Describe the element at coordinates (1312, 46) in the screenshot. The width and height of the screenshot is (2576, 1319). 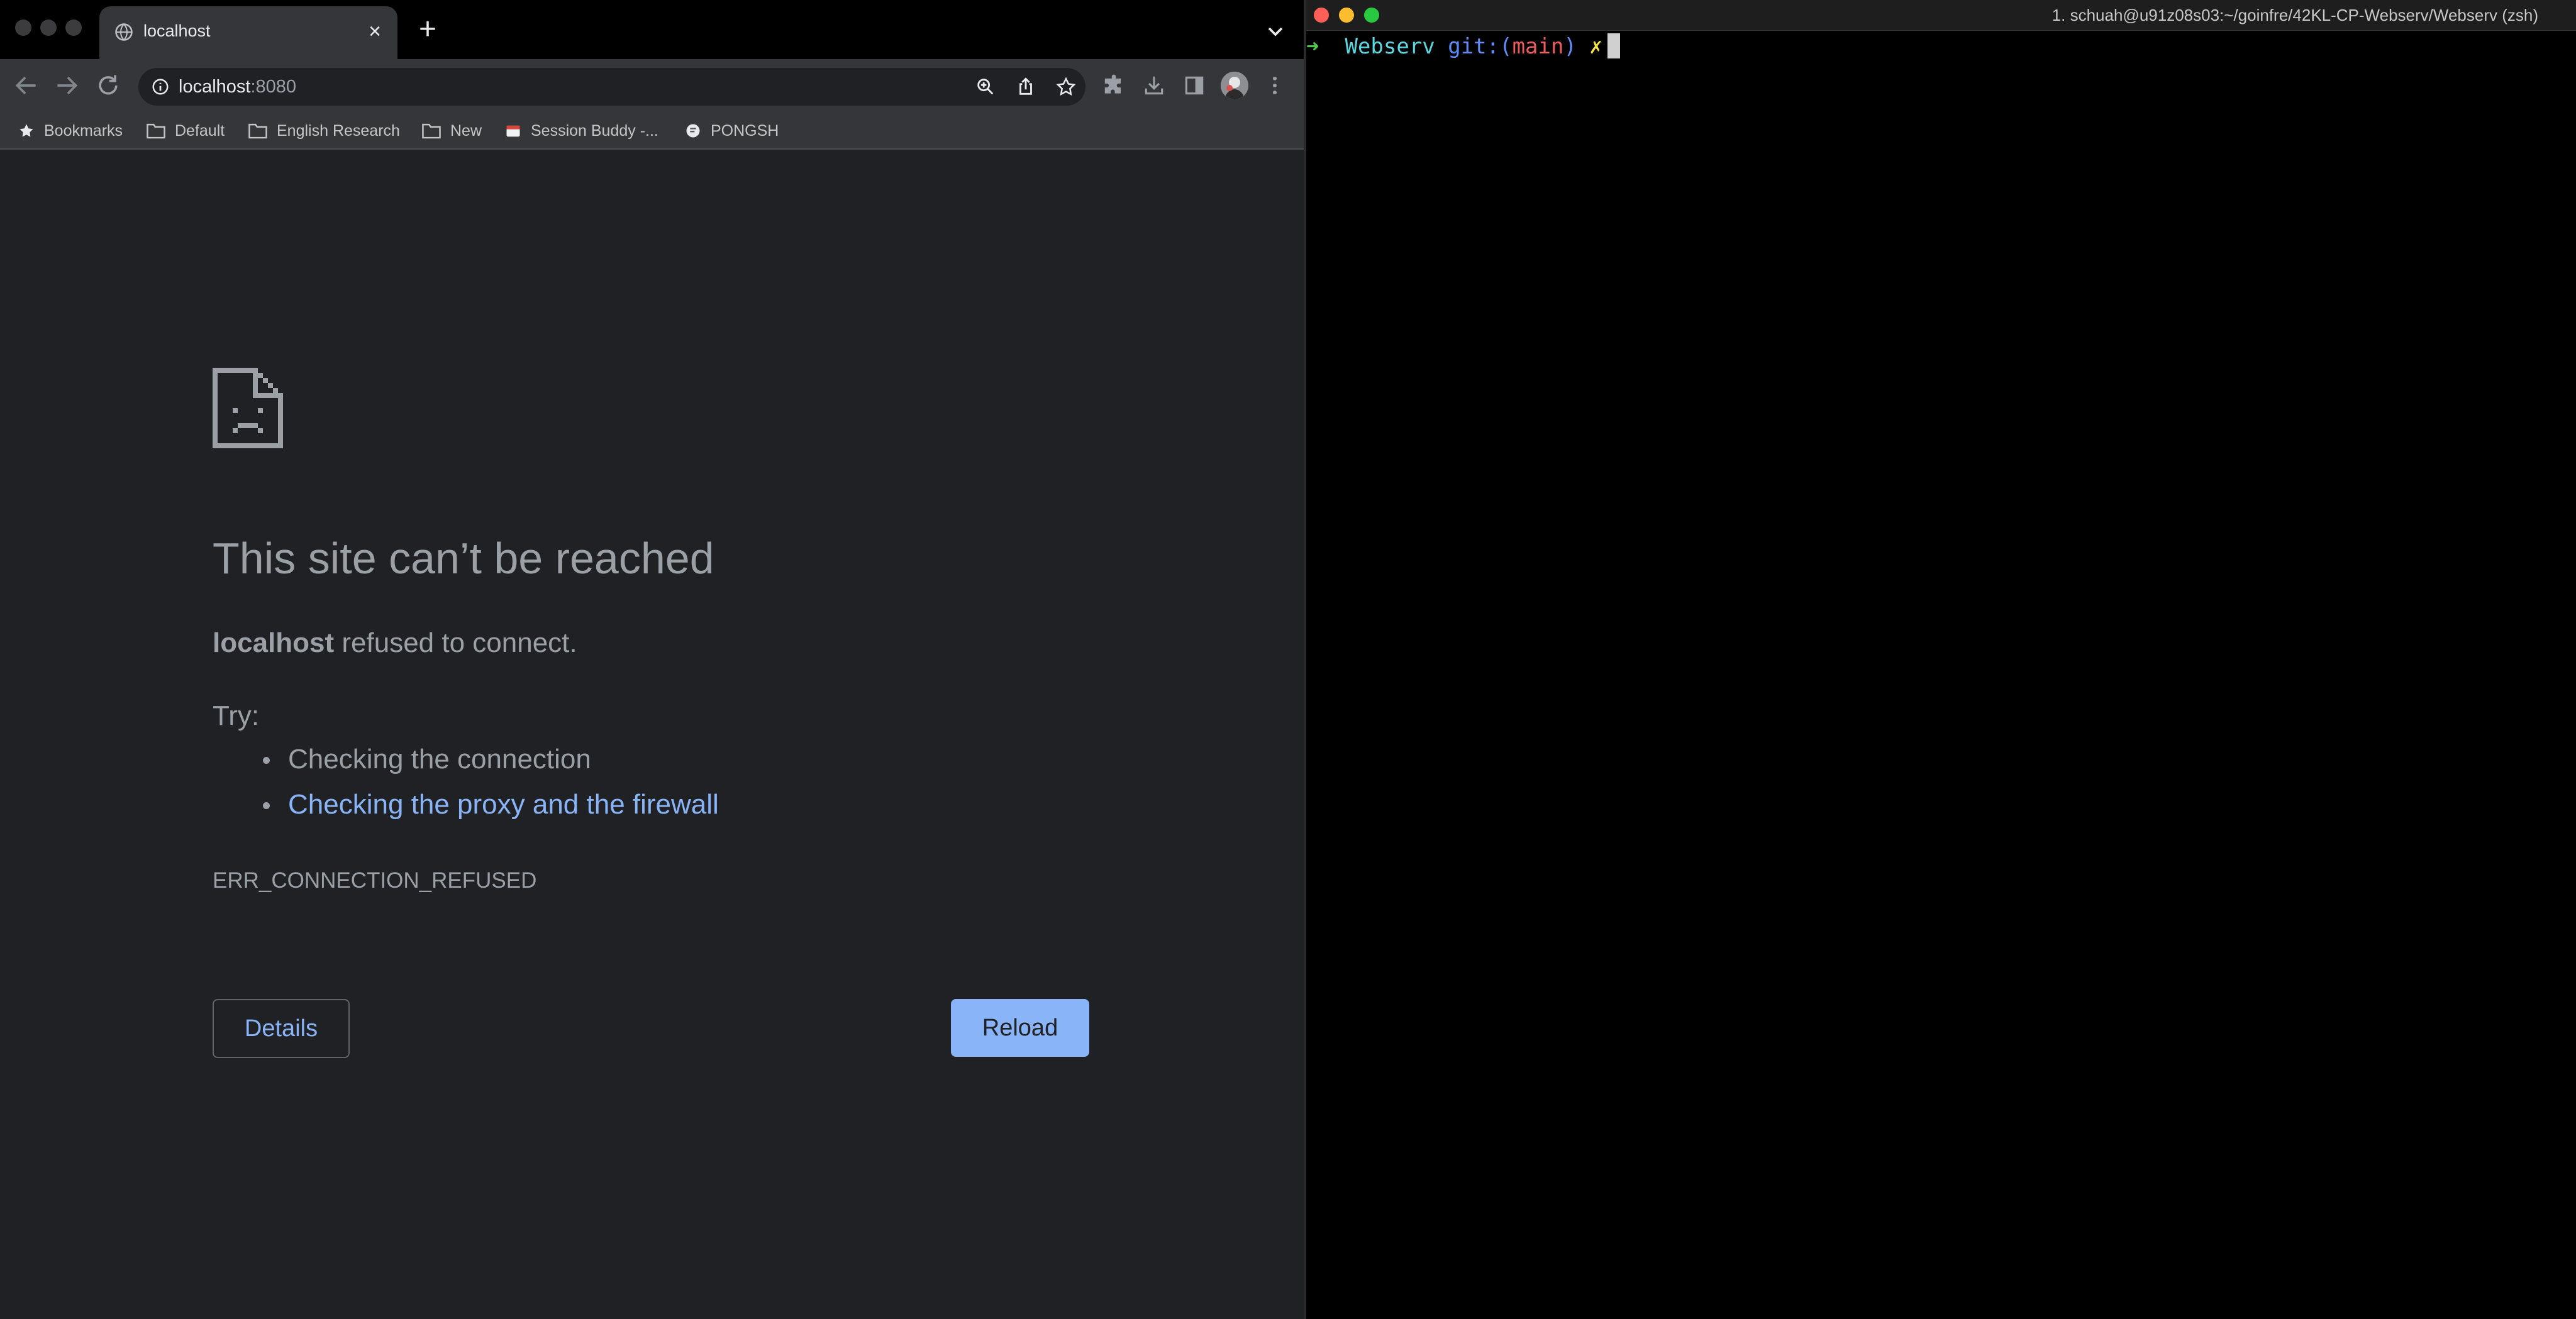
I see `prompt-arrow: ➜` at that location.